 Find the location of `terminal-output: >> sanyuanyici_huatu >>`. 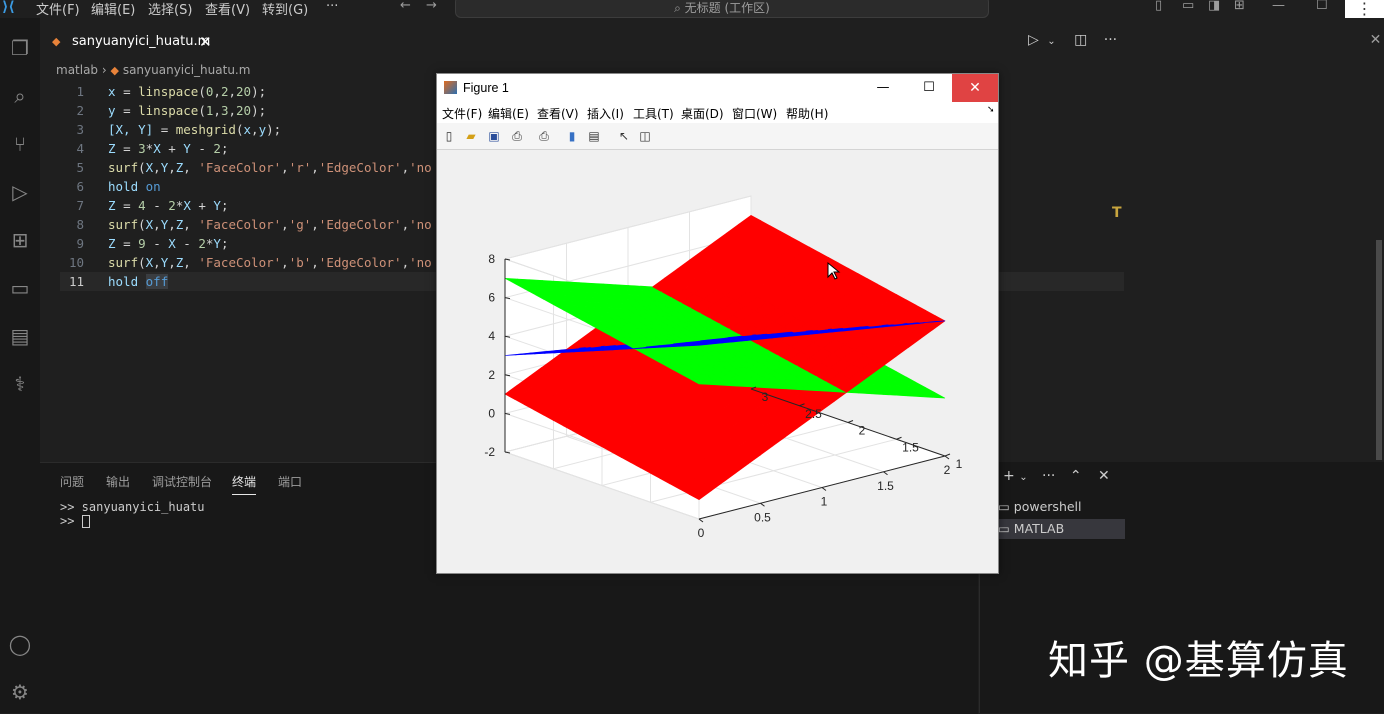

terminal-output: >> sanyuanyici_huatu >> is located at coordinates (132, 514).